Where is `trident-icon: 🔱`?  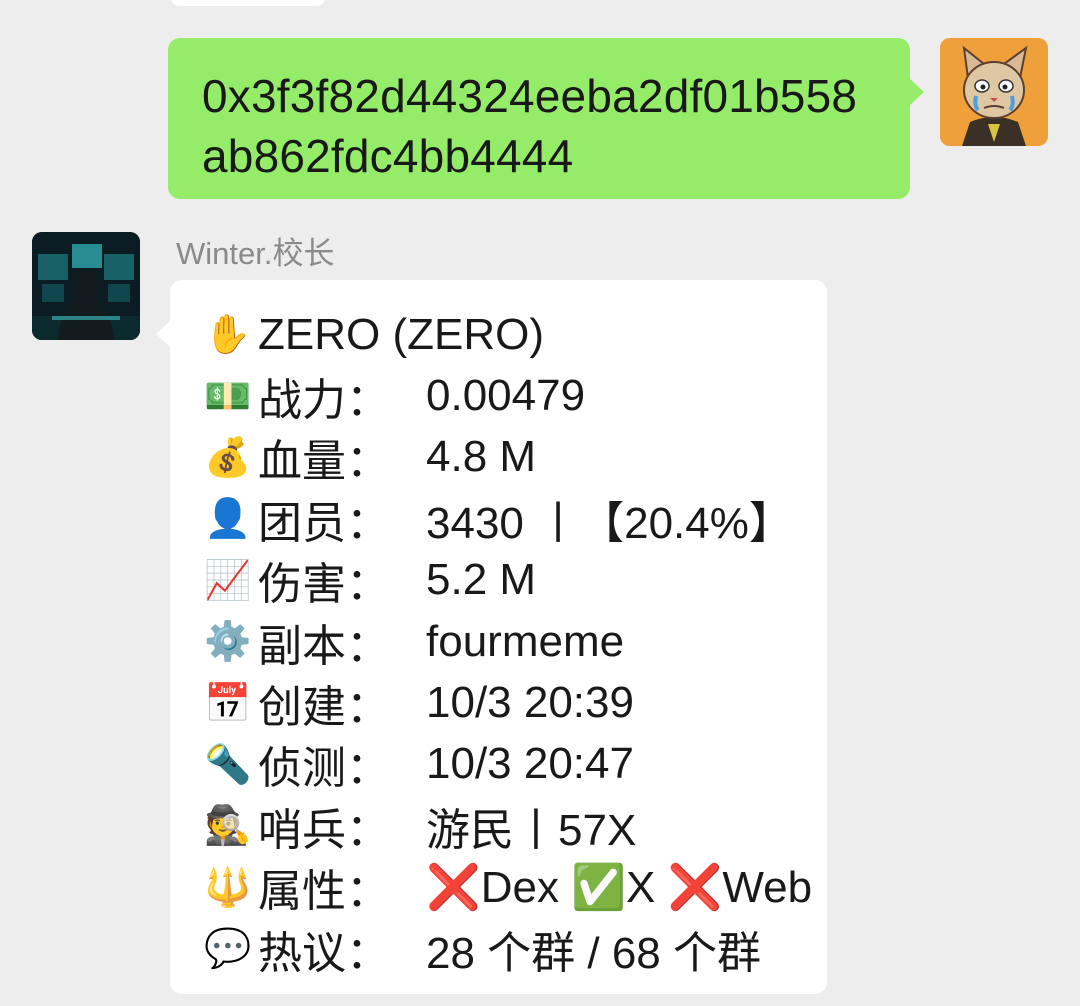
trident-icon: 🔱 is located at coordinates (228, 886).